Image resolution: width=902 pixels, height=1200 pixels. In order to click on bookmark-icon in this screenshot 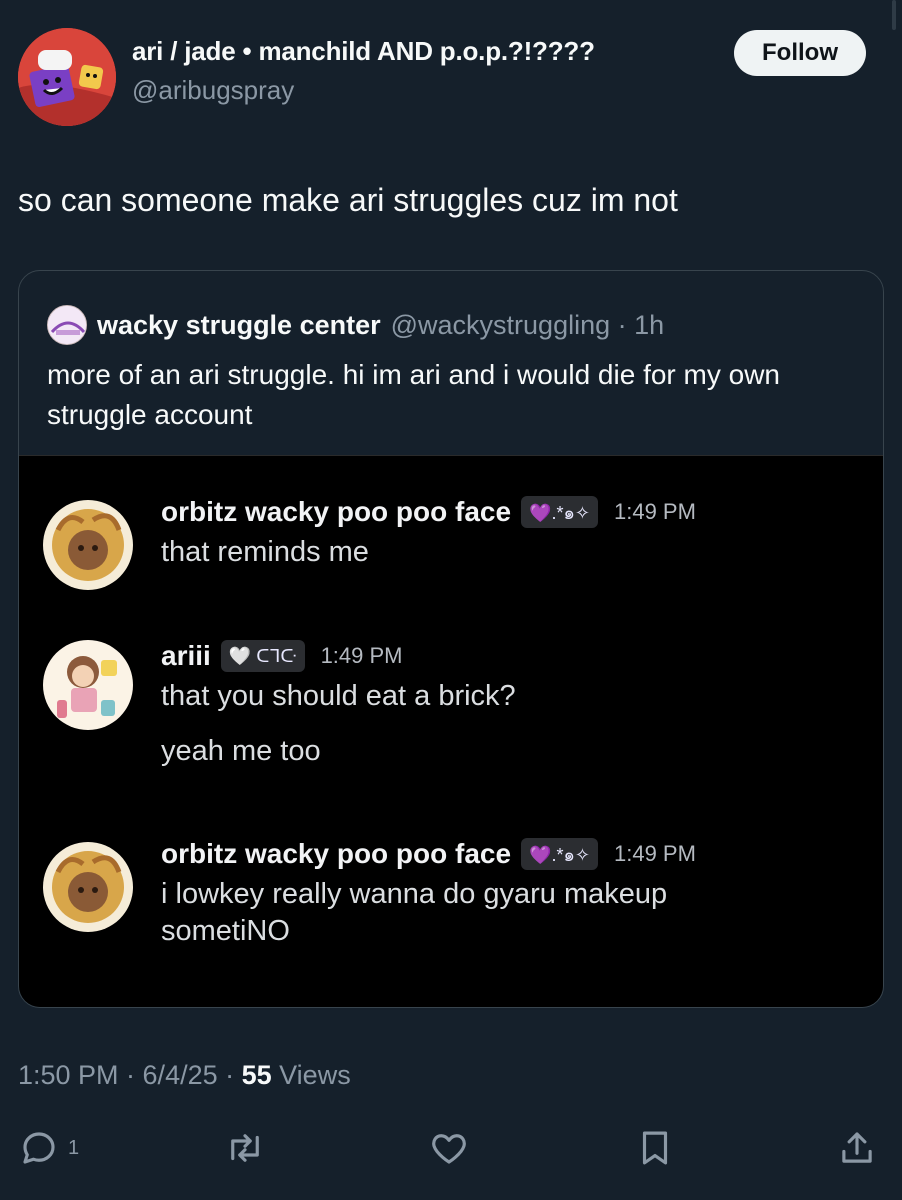, I will do `click(655, 1148)`.